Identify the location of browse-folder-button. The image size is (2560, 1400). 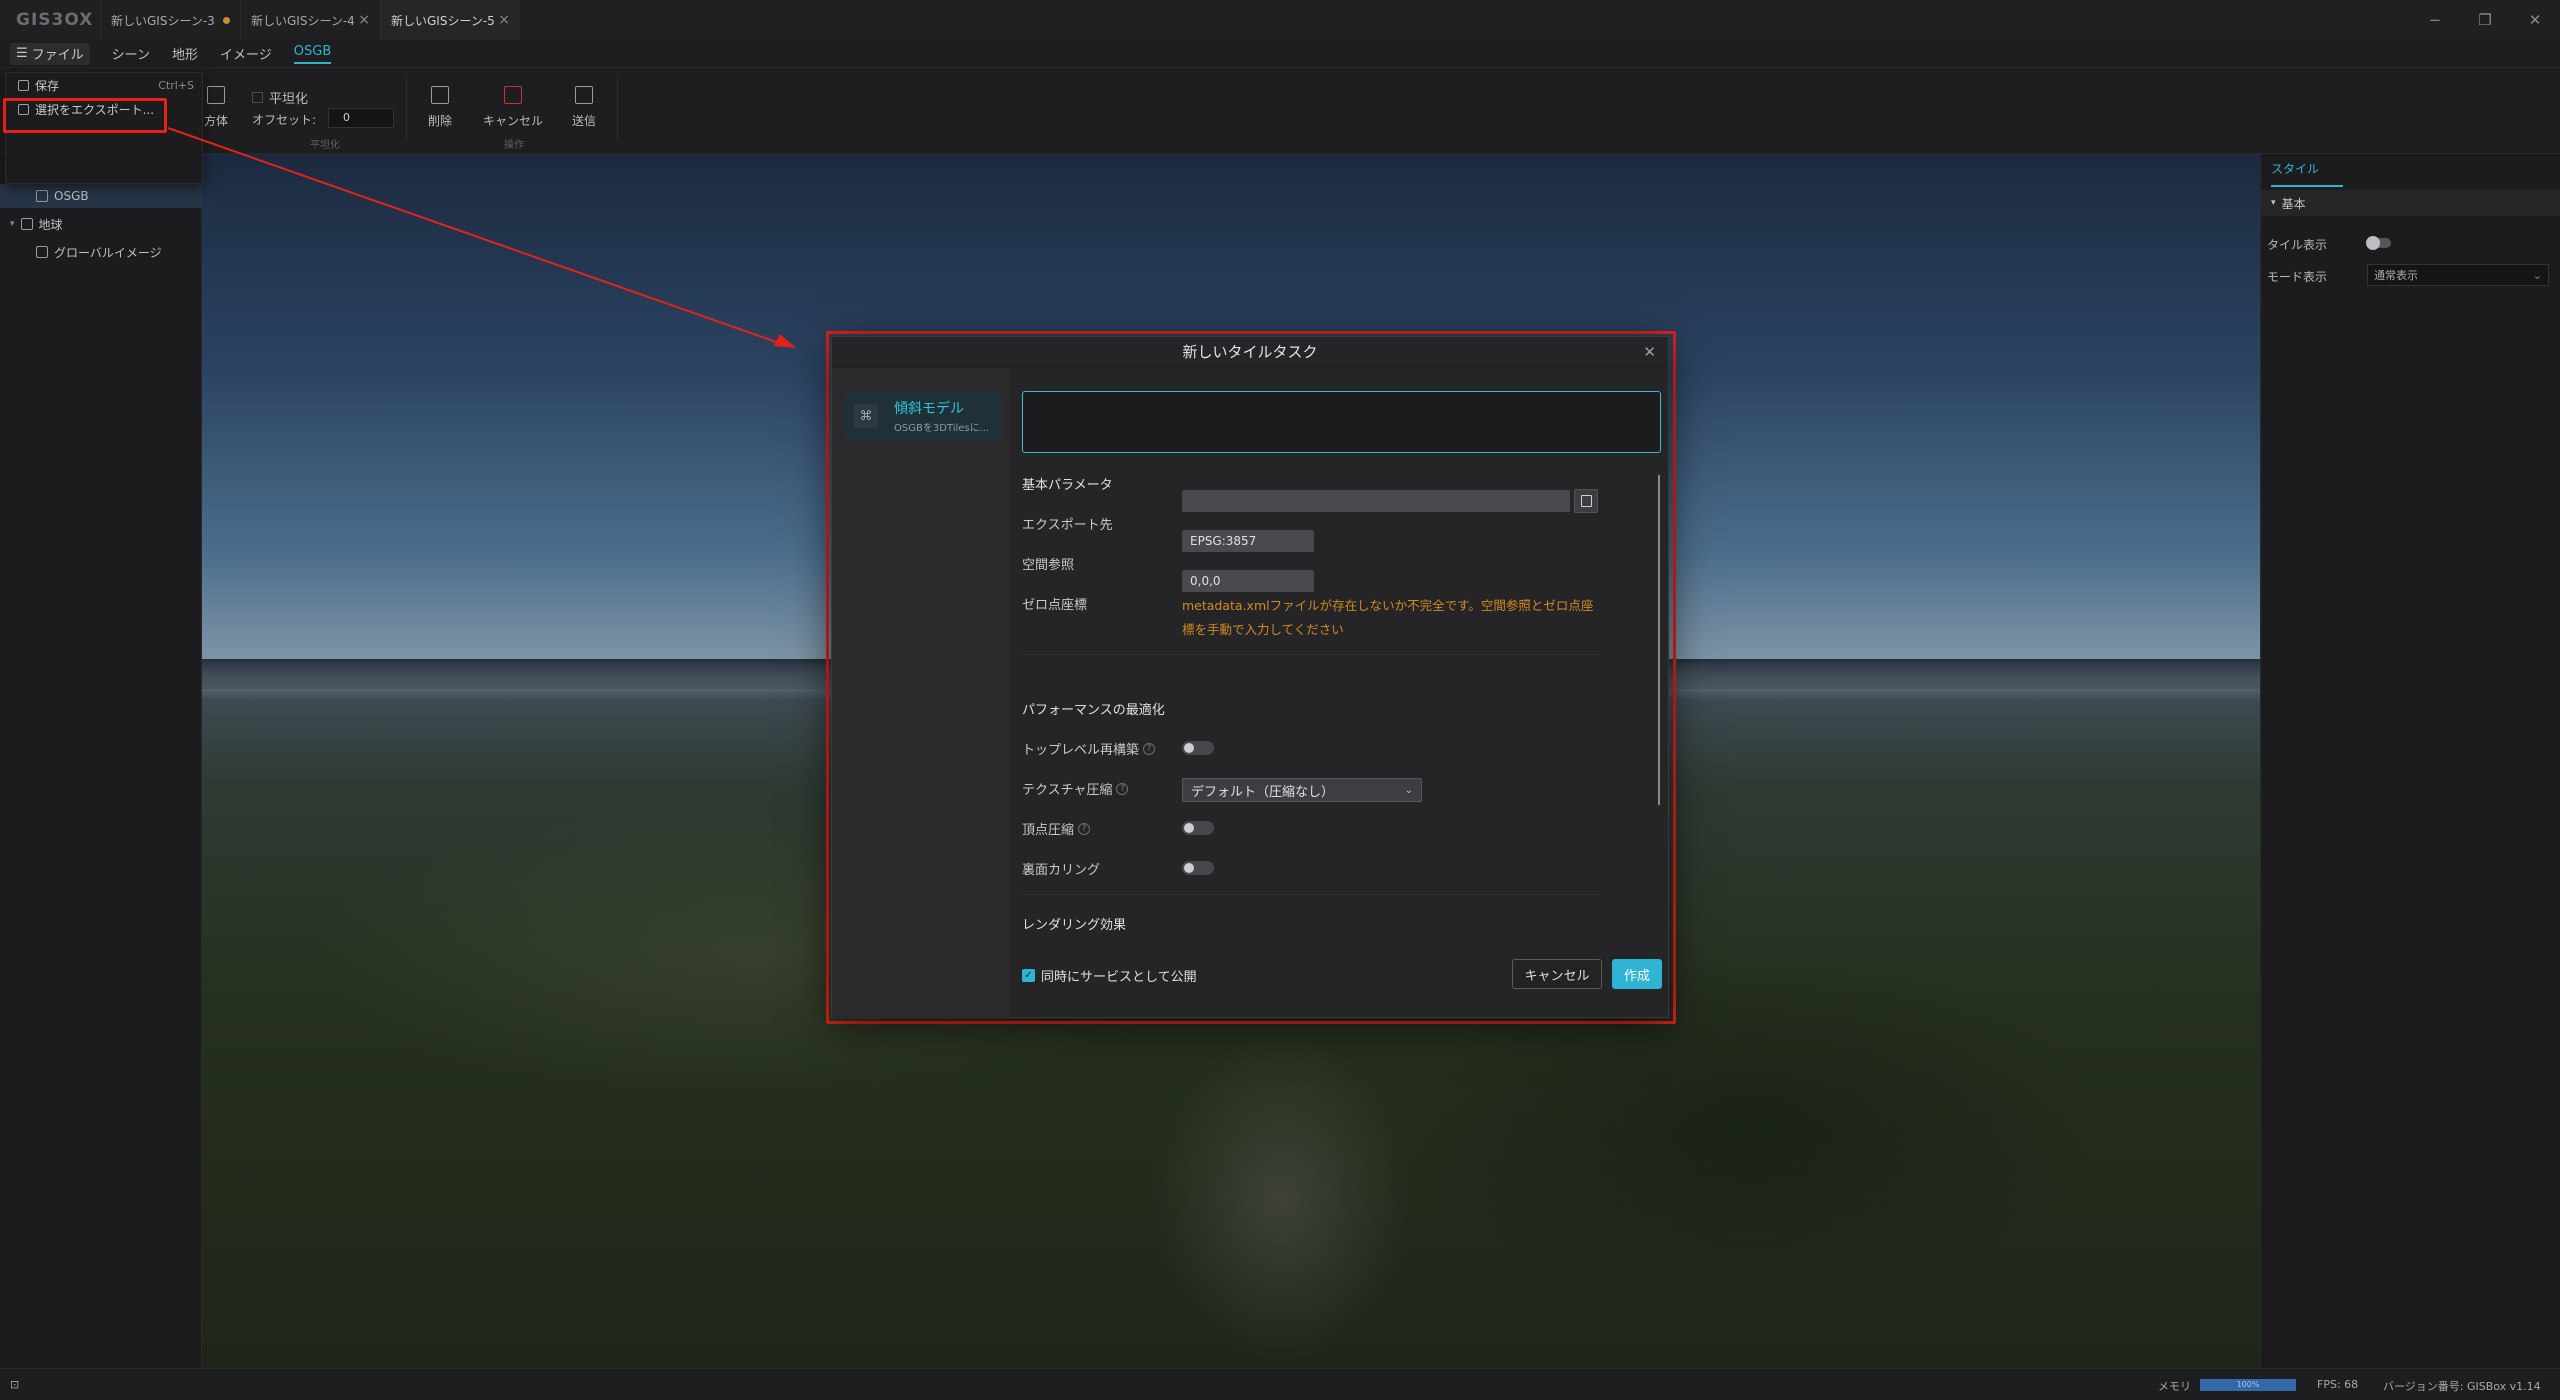
(1586, 501).